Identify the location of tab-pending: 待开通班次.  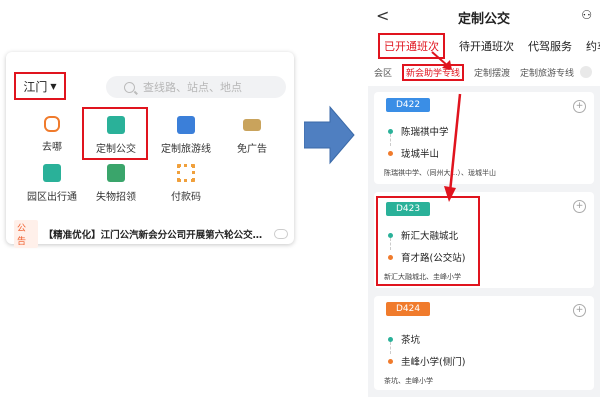
(486, 48).